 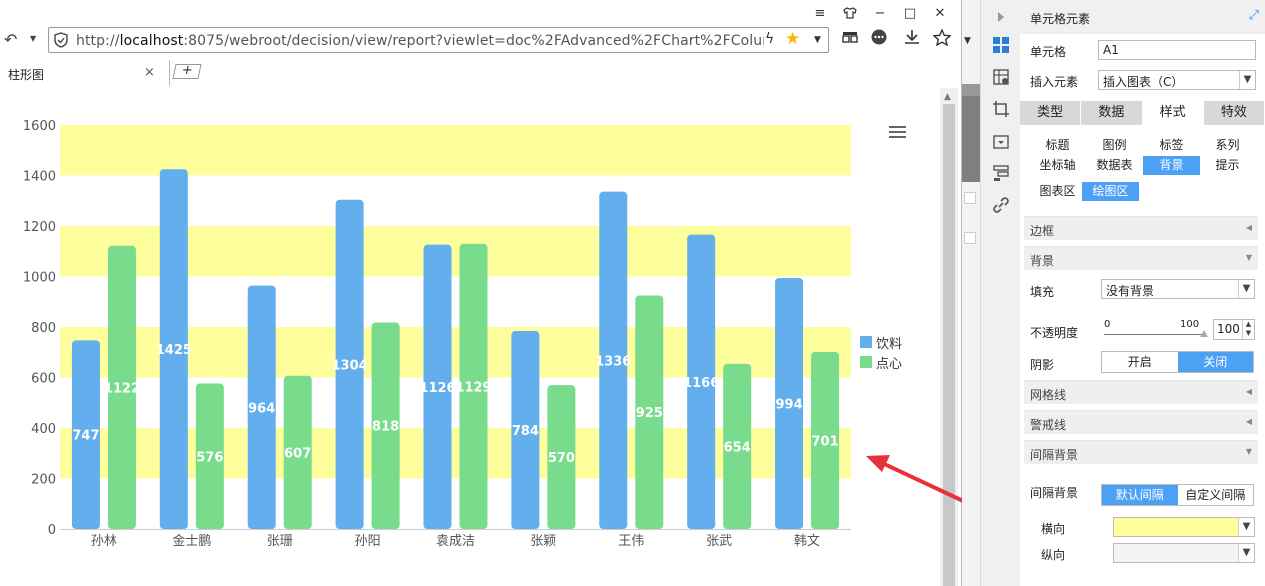 I want to click on subtab-label: 标签, so click(x=1171, y=145).